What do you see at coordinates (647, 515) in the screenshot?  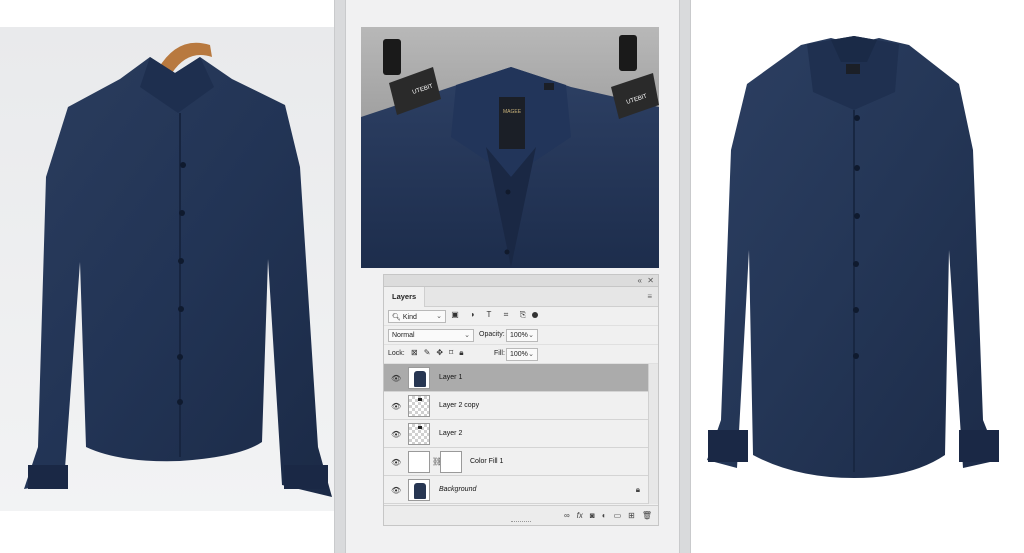 I see `delete-icon: 🗑︎` at bounding box center [647, 515].